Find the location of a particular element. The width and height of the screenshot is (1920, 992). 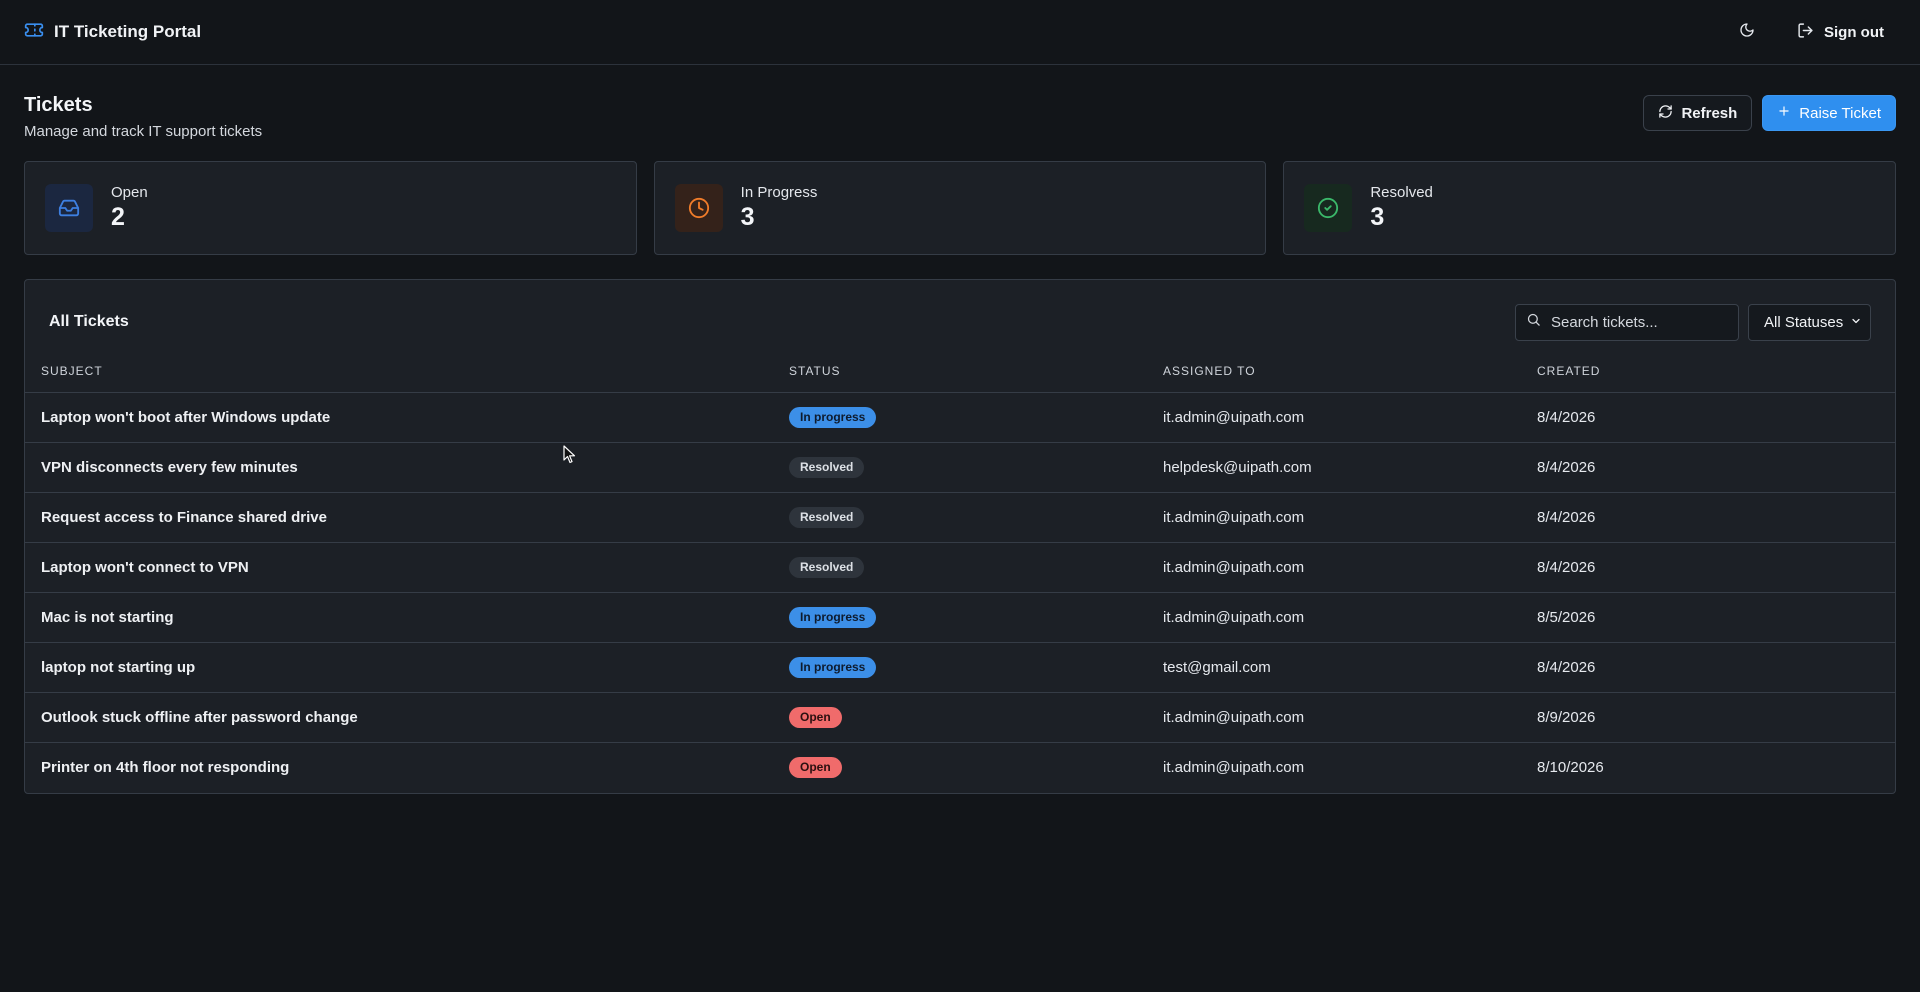

top-bar: IT Ticketing Portal Sign out is located at coordinates (960, 32).